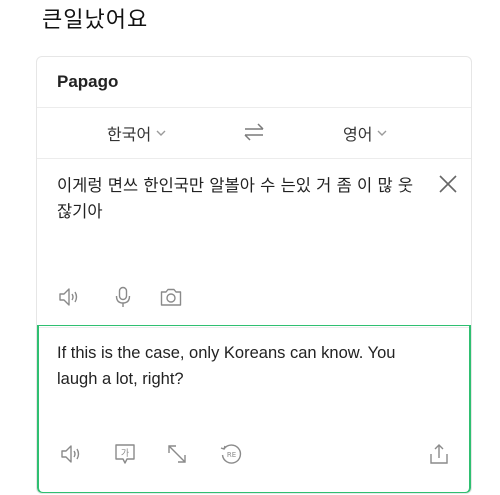 Image resolution: width=500 pixels, height=495 pixels. What do you see at coordinates (88, 81) in the screenshot?
I see `app-title: Papago` at bounding box center [88, 81].